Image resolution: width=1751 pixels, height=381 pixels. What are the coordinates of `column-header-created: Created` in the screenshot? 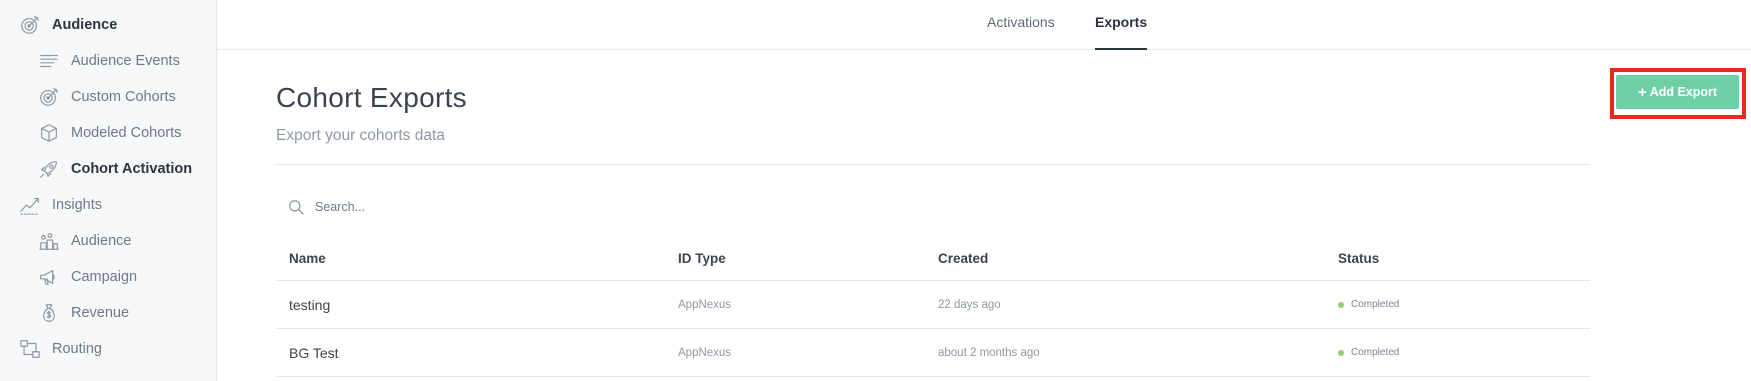 It's located at (963, 258).